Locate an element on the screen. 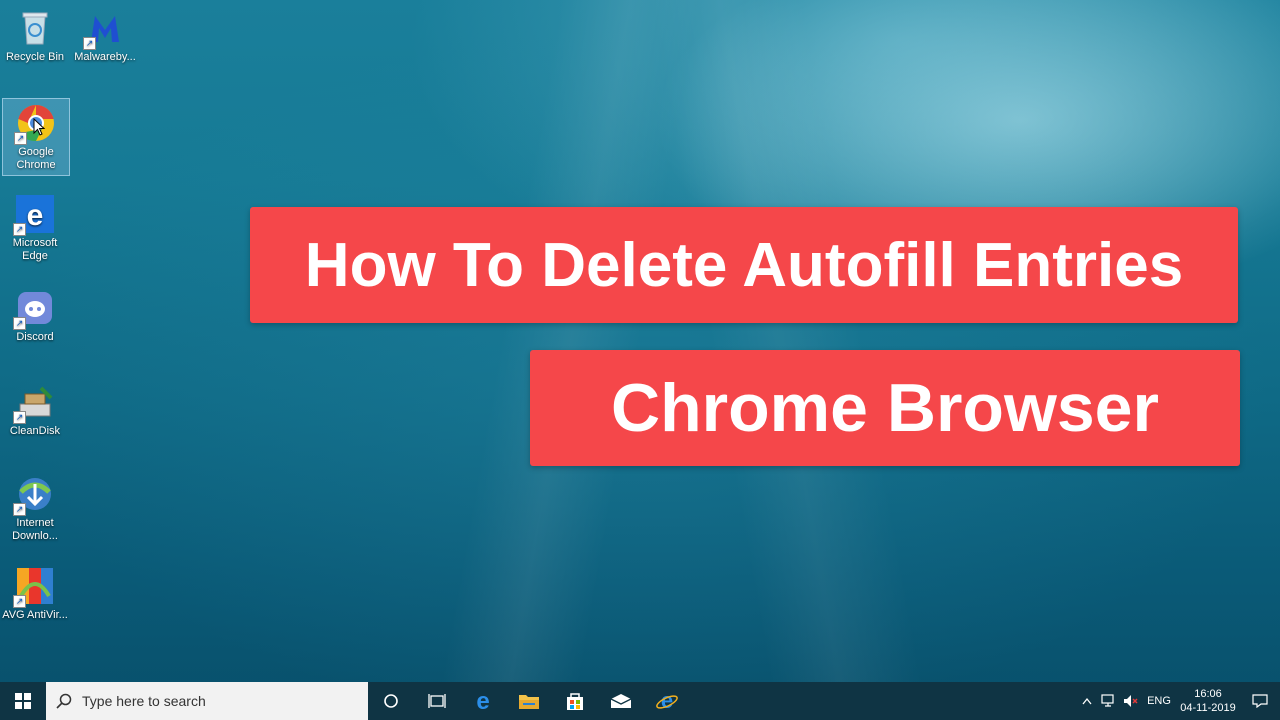  desktop-icon-discord: ↗ Discord is located at coordinates (35, 314).